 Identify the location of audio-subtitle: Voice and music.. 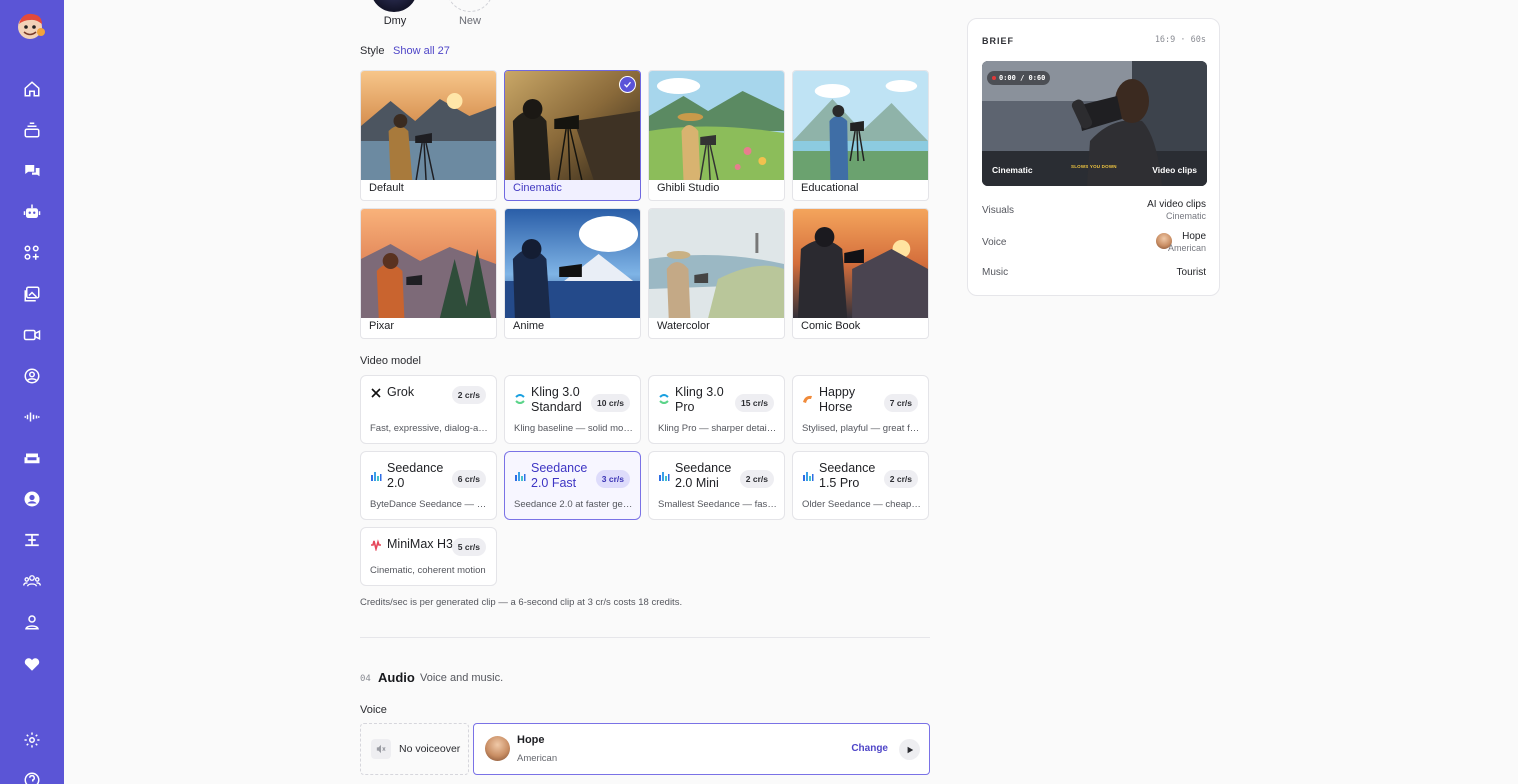
(462, 678).